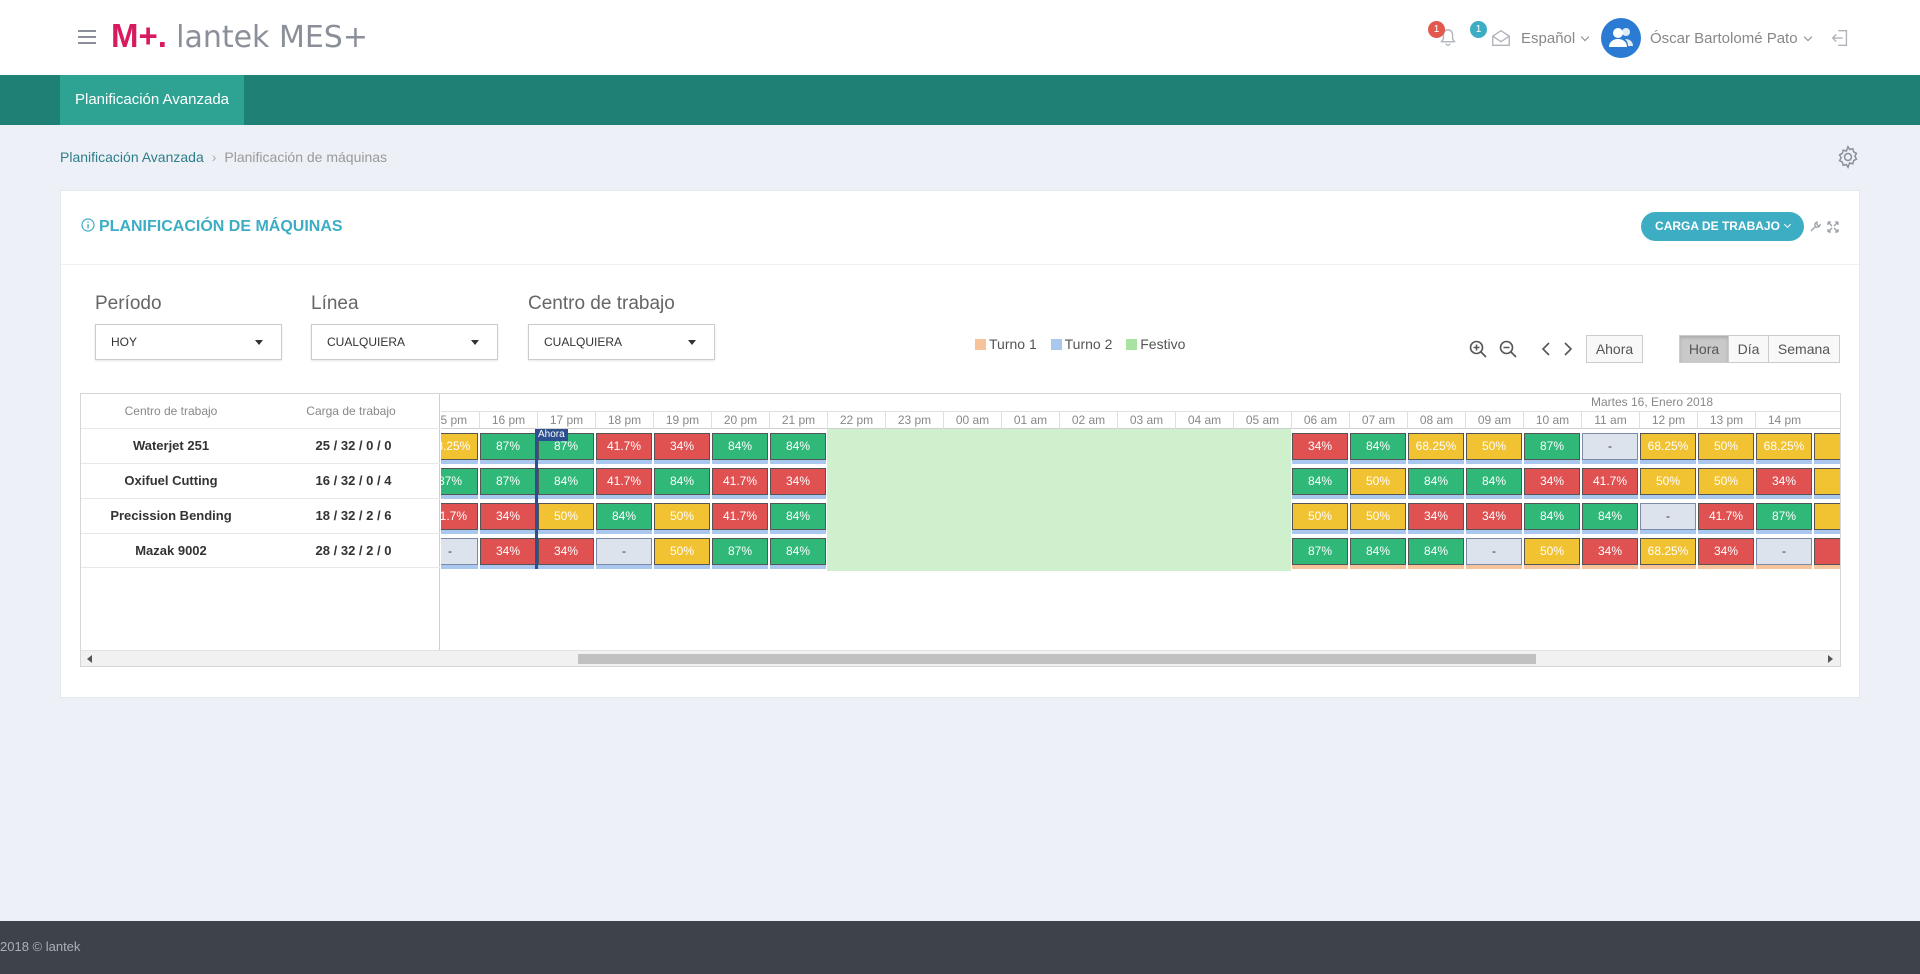 This screenshot has height=974, width=1920. I want to click on grid-row: Waterjet 251 25 / 32 / 0 / 0, so click(260, 445).